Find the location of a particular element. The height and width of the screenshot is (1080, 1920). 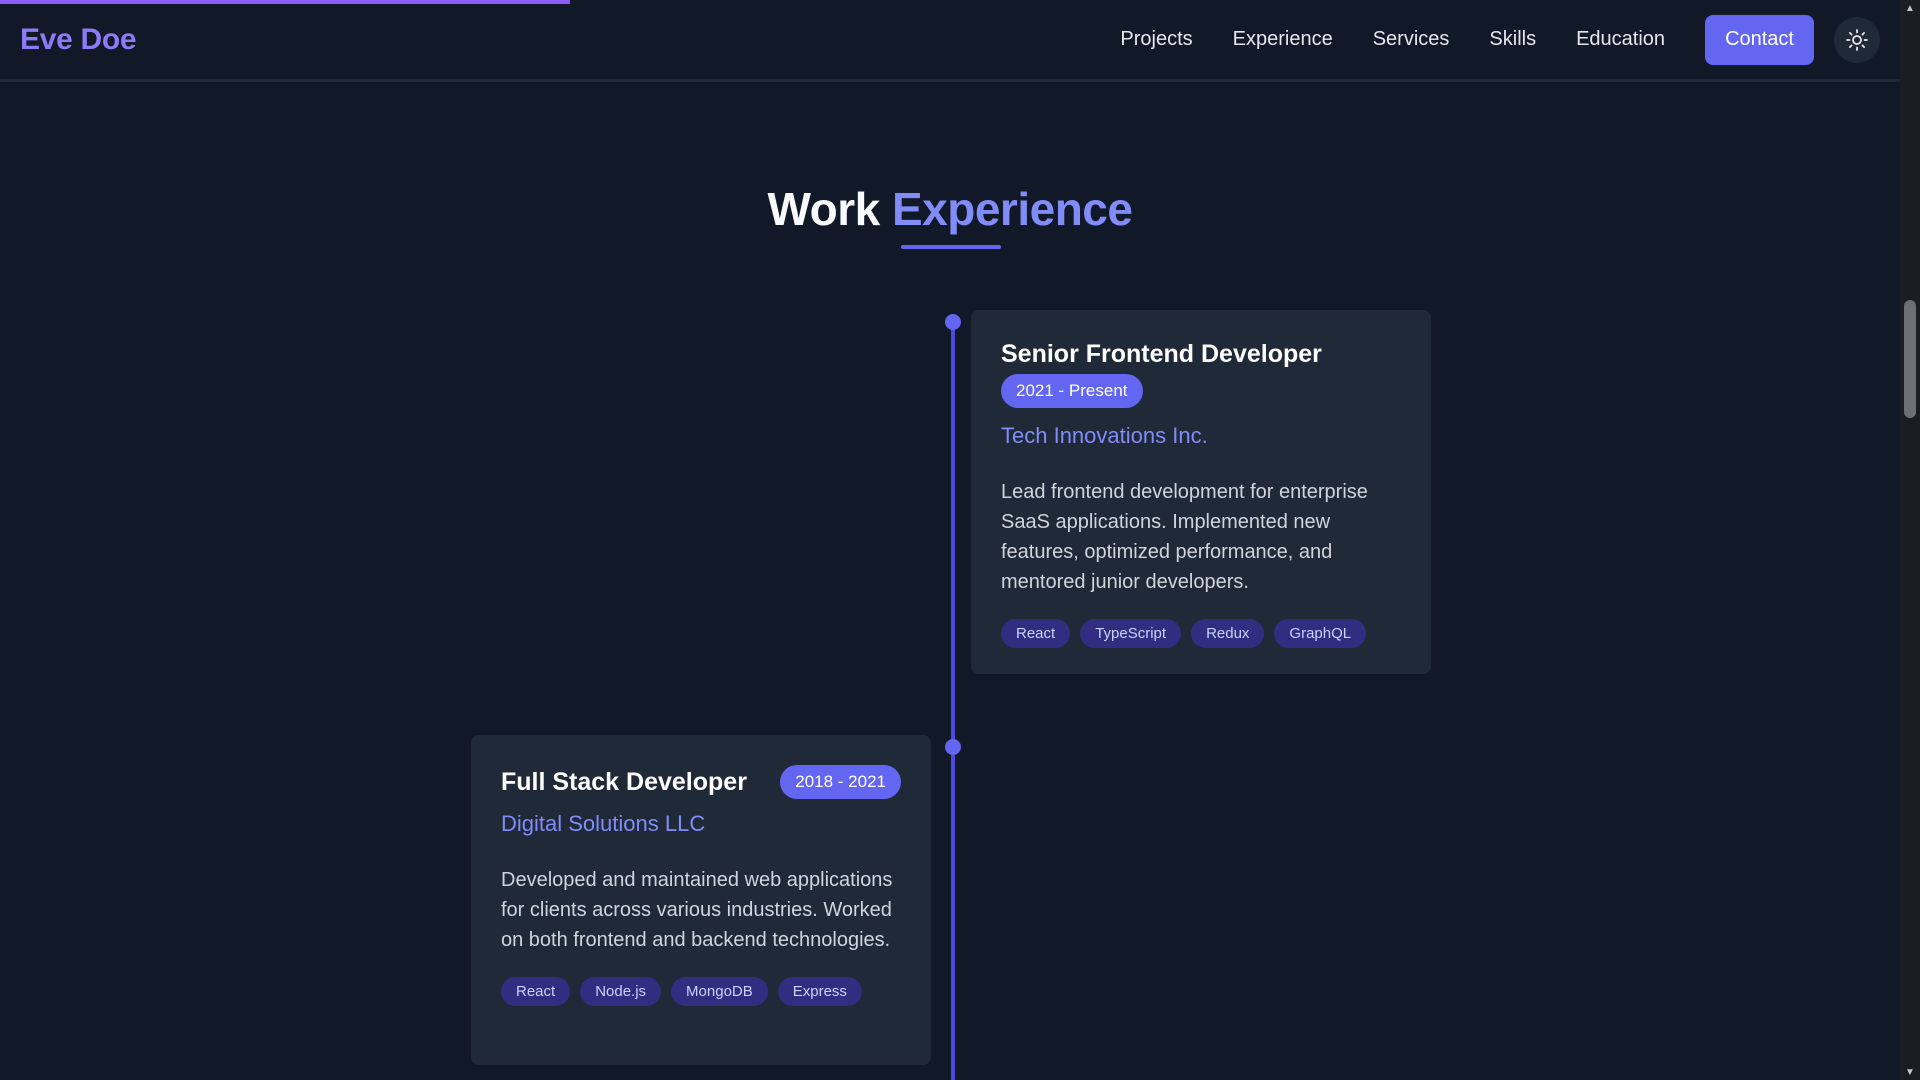

section-title-main: Work is located at coordinates (824, 209).